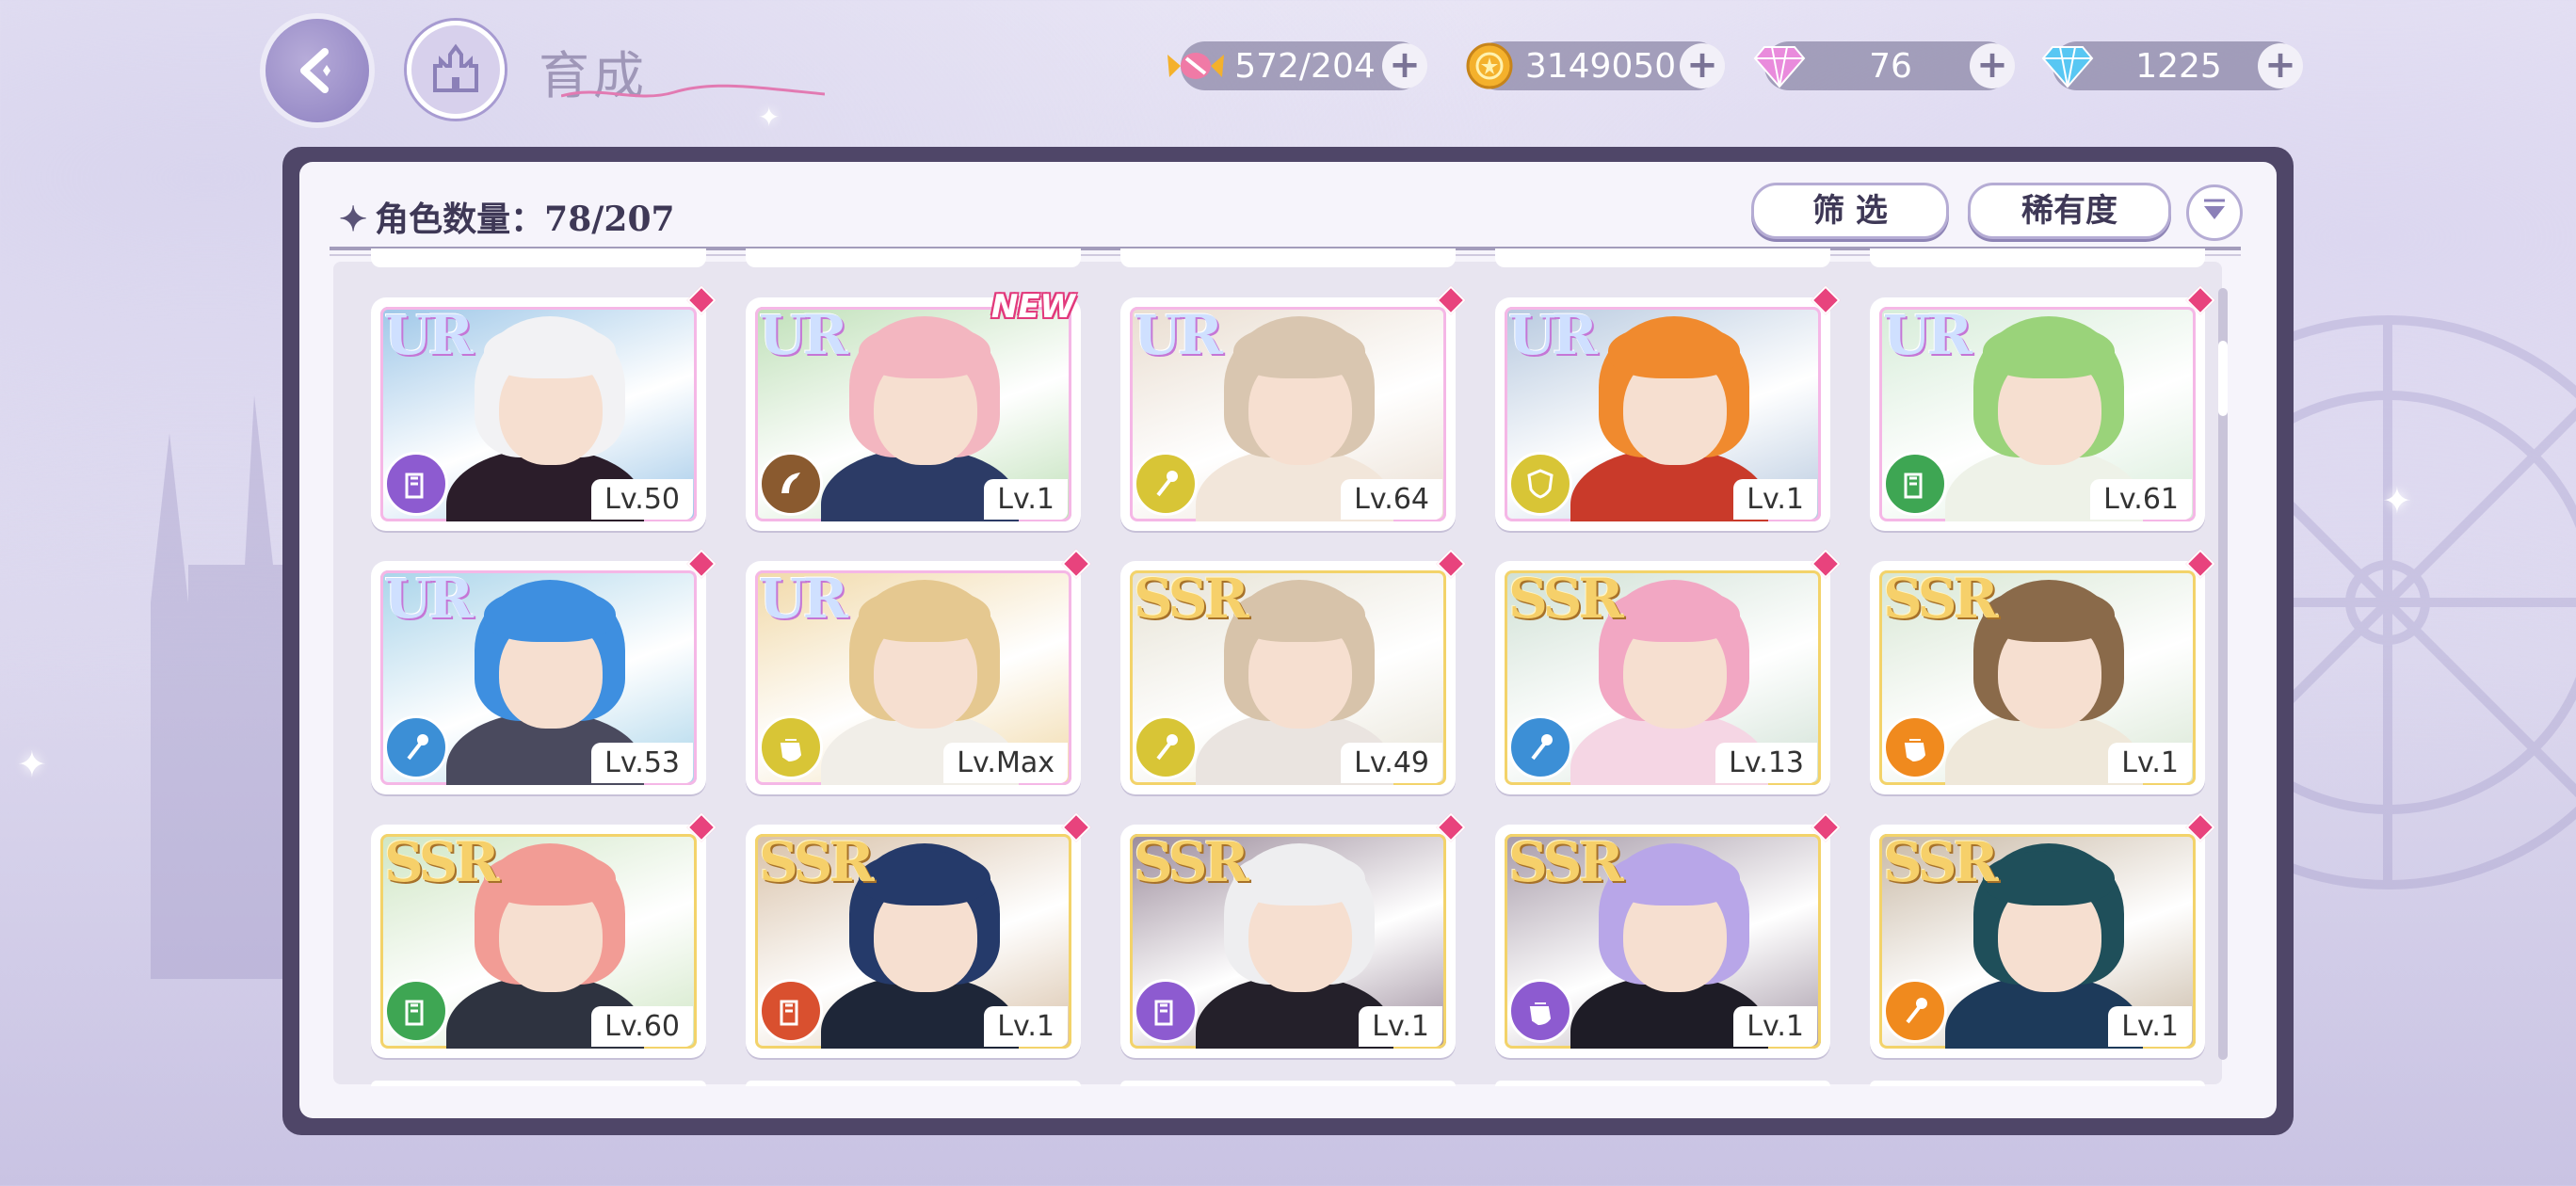  I want to click on pink-diamond-icon, so click(1779, 66).